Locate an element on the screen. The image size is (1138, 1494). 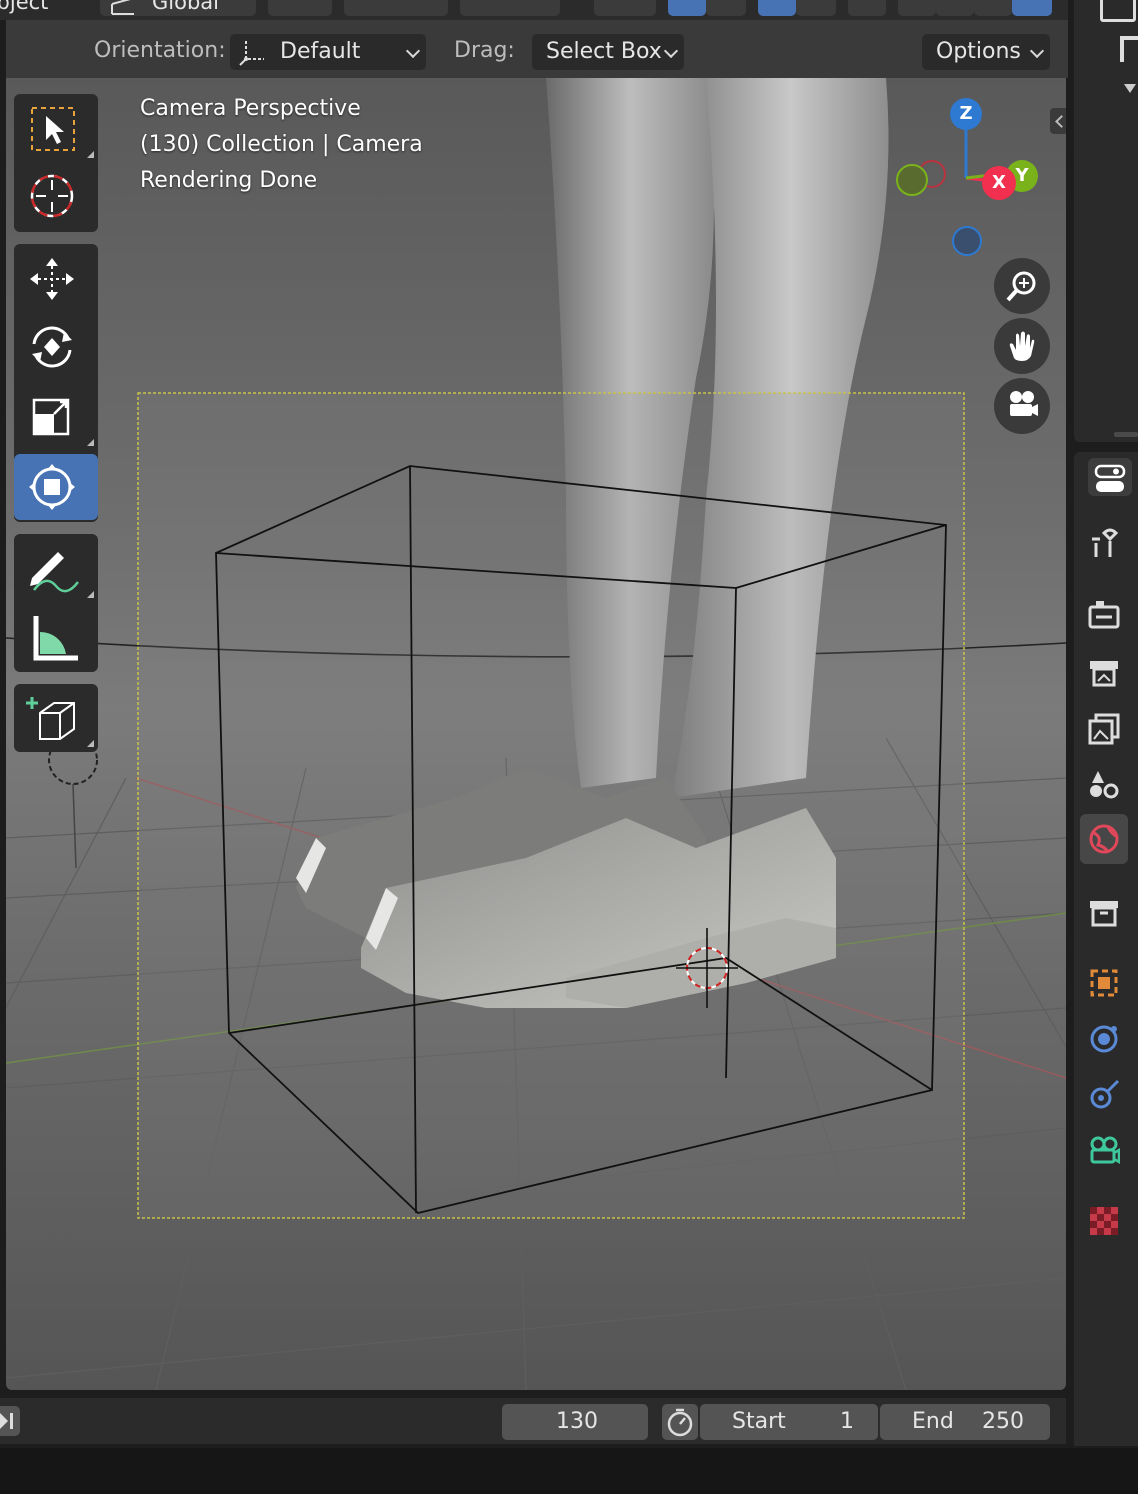
current-frame-field: 130 is located at coordinates (575, 1422).